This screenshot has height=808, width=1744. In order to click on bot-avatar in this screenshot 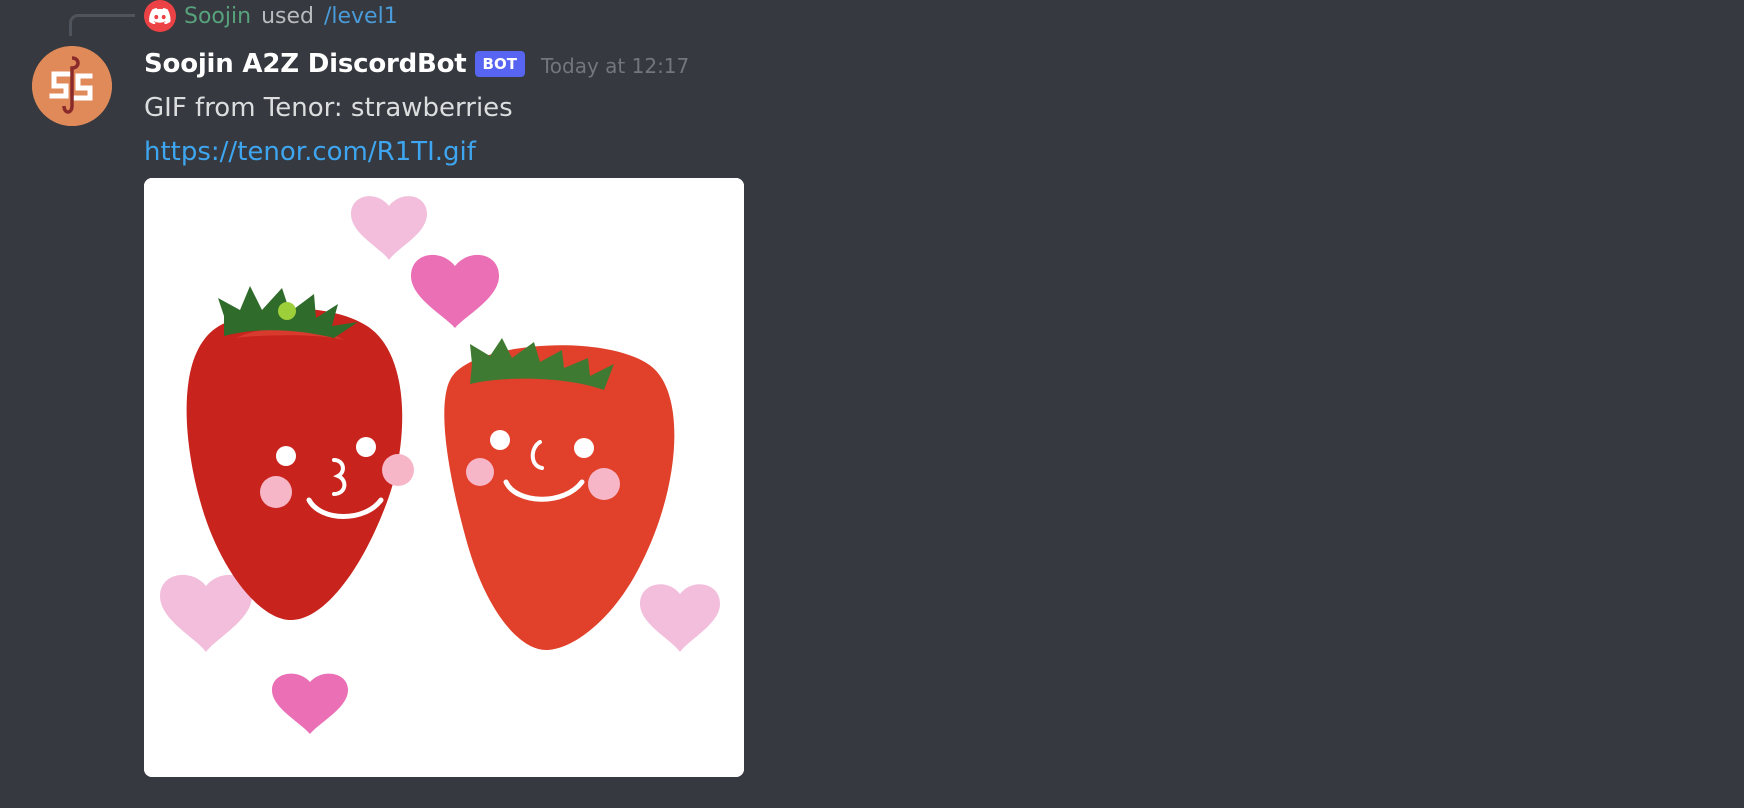, I will do `click(72, 86)`.